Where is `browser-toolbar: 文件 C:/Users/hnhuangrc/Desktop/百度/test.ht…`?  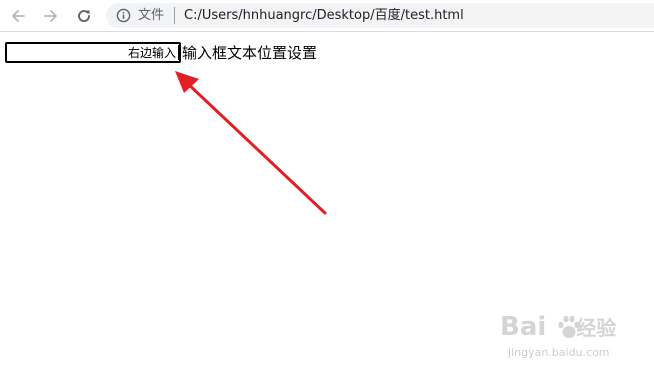
browser-toolbar: 文件 C:/Users/hnhuangrc/Desktop/百度/test.ht… is located at coordinates (327, 16).